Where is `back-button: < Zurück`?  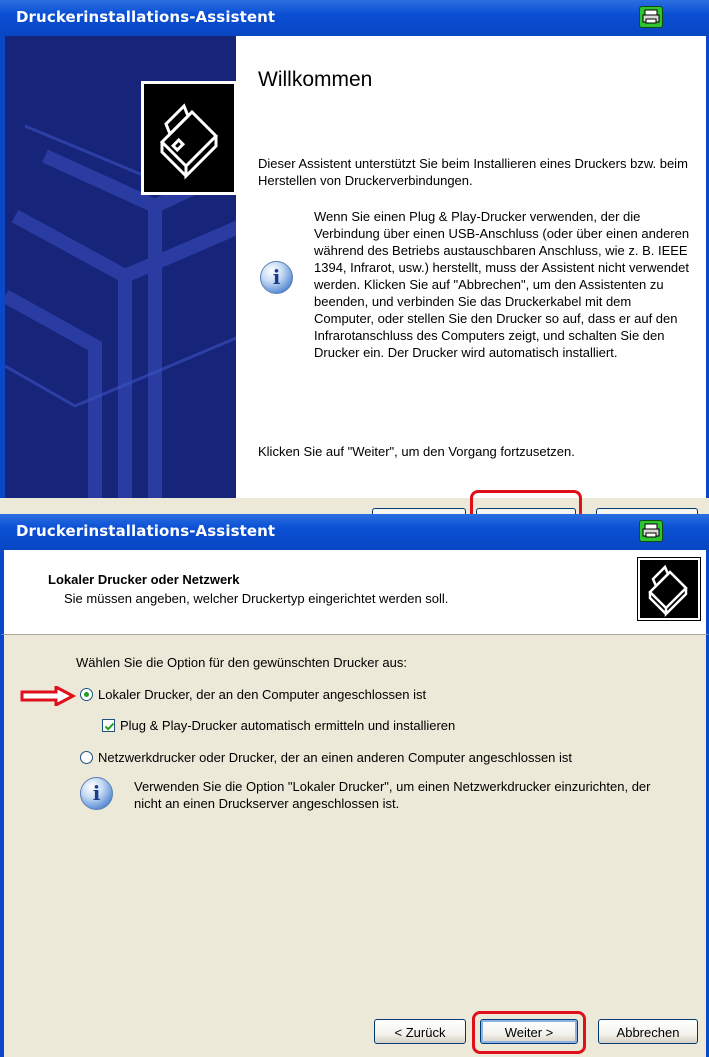
back-button: < Zurück is located at coordinates (420, 1031).